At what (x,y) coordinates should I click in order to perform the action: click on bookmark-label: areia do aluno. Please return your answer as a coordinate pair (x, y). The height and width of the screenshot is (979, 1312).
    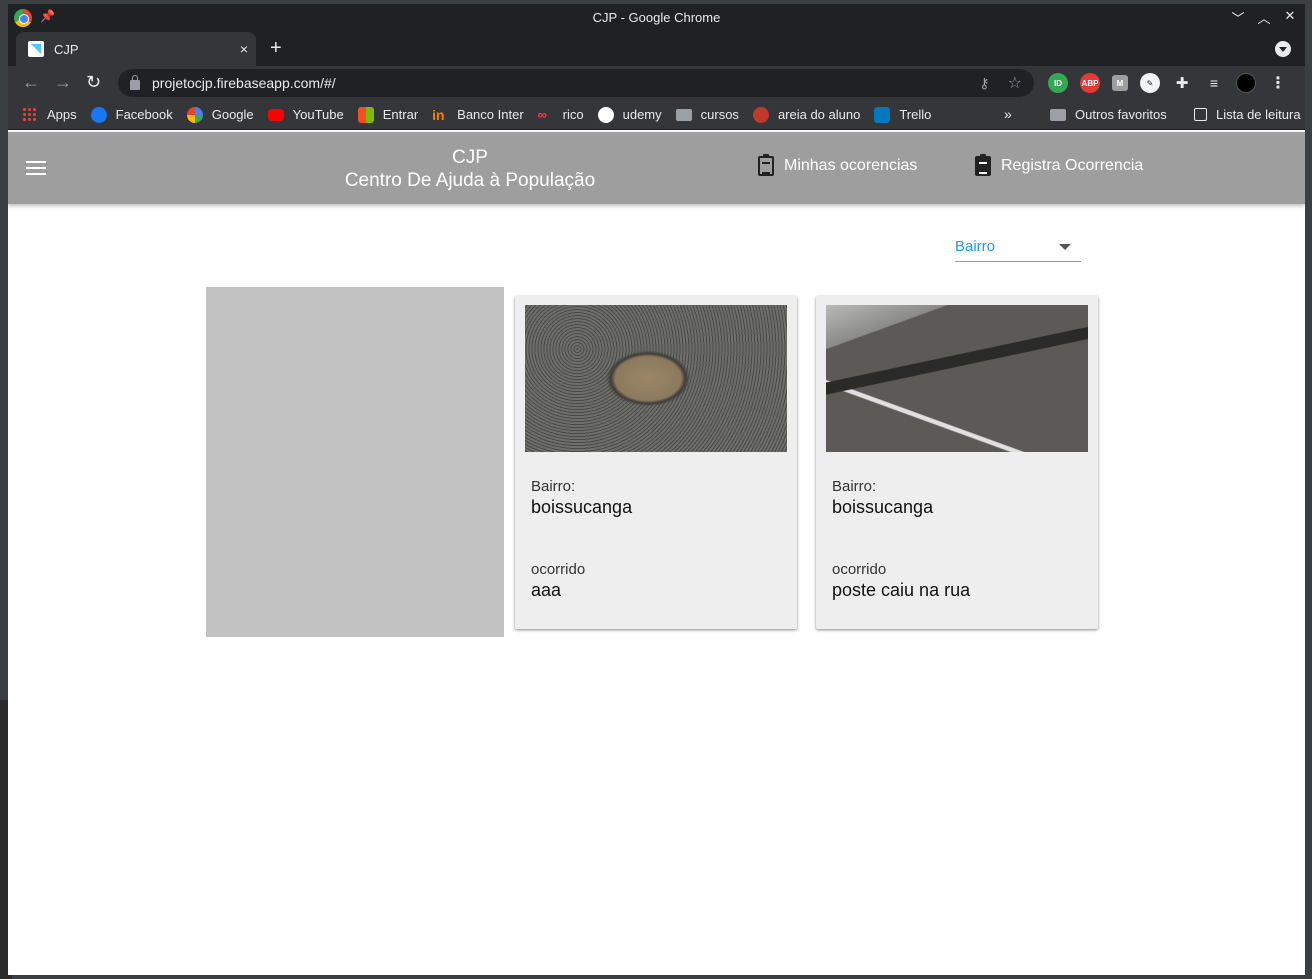
    Looking at the image, I should click on (819, 114).